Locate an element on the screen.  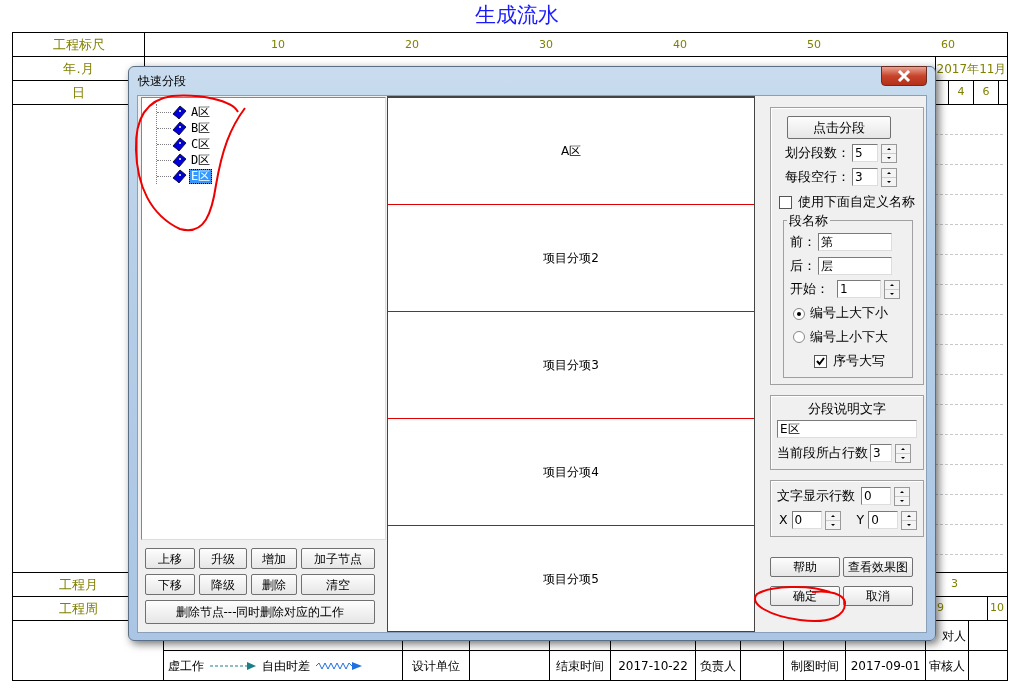
close-button is located at coordinates (904, 76).